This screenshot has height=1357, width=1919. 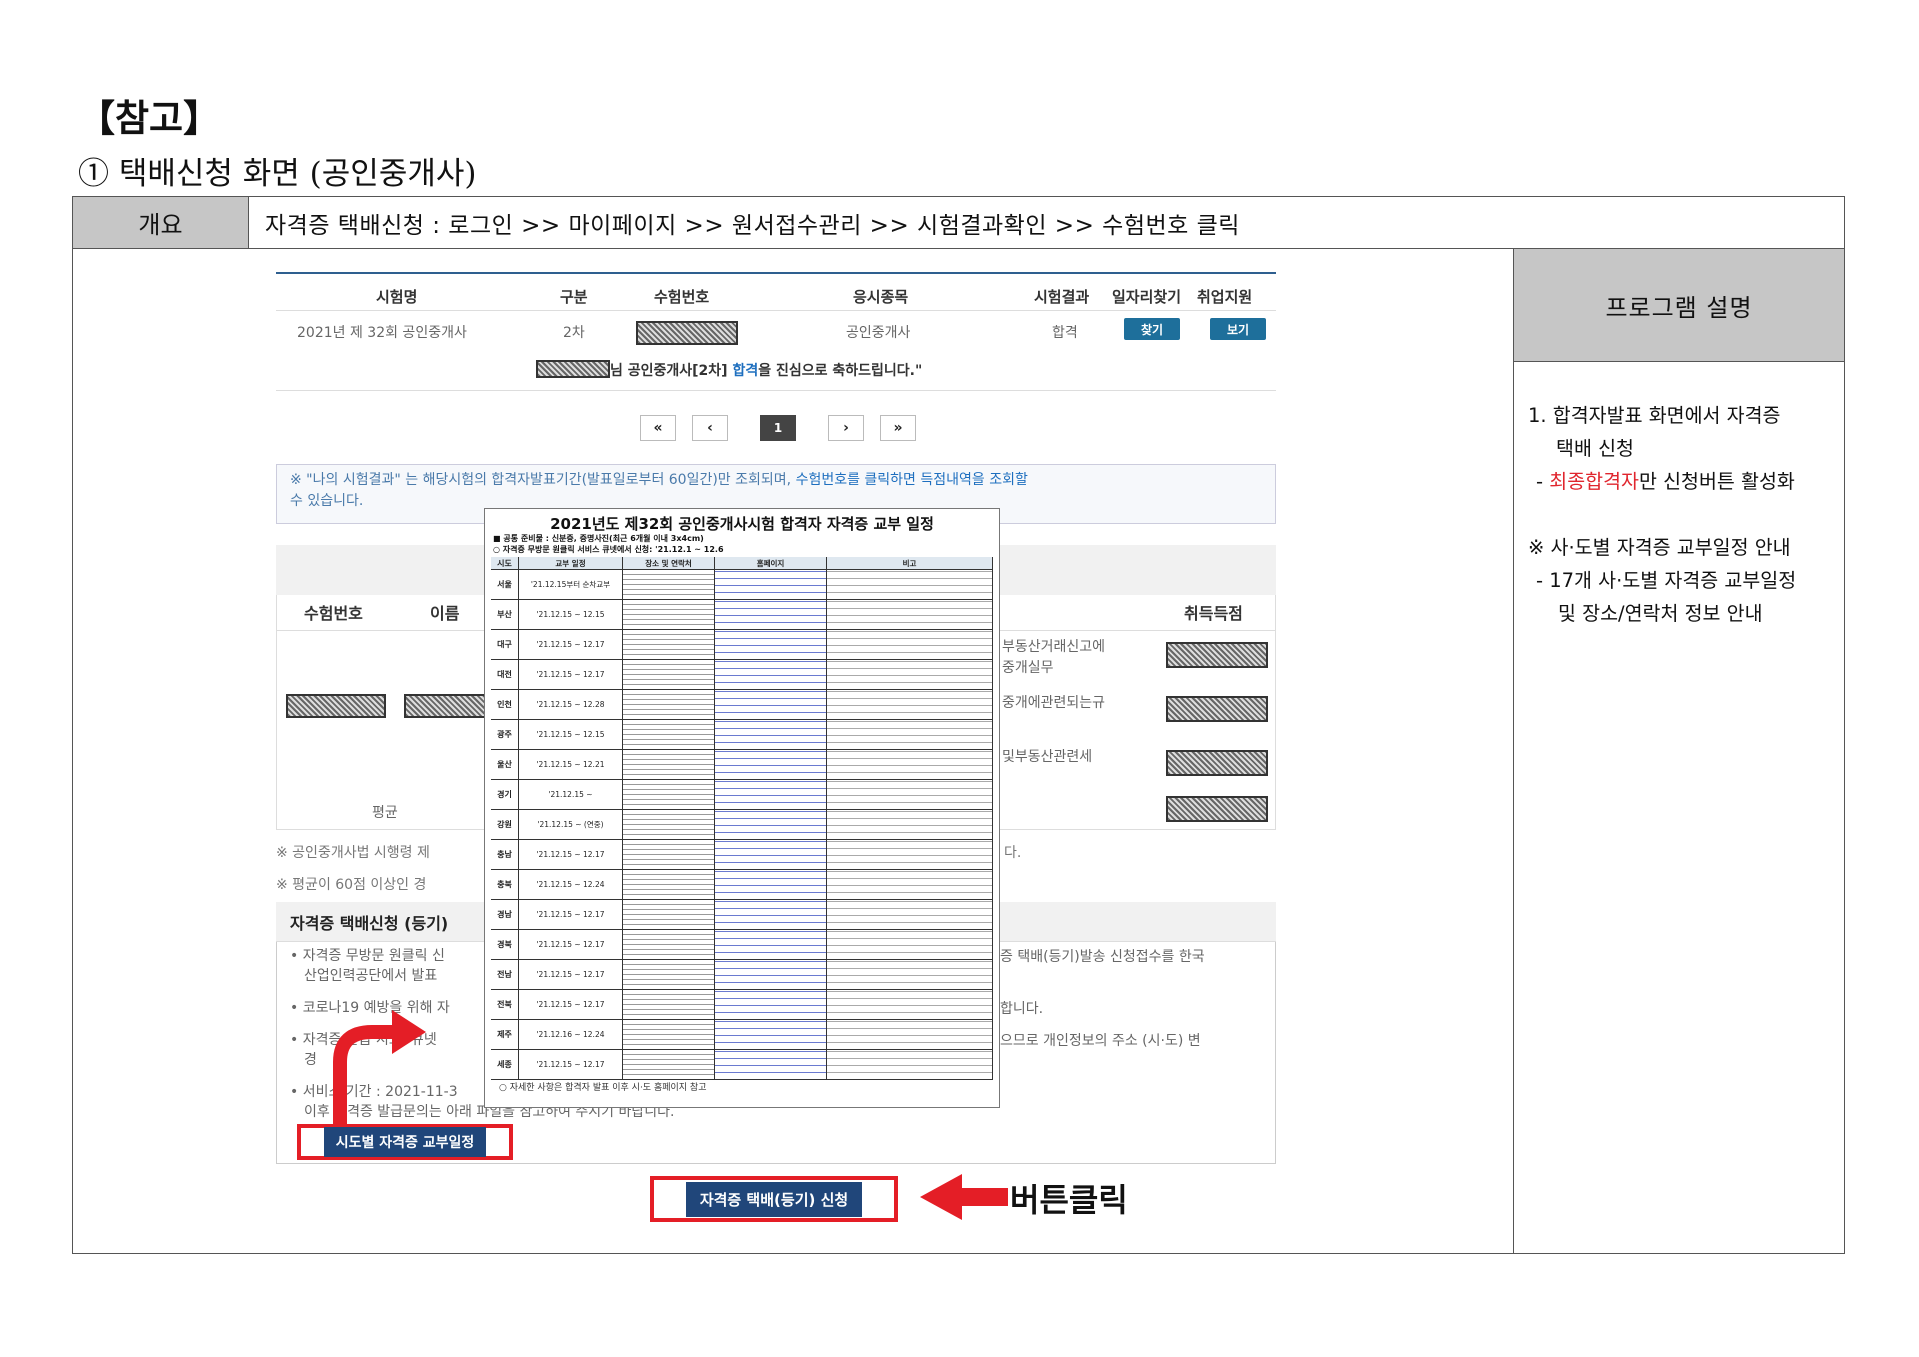 I want to click on left-arrow-head-icon, so click(x=941, y=1197).